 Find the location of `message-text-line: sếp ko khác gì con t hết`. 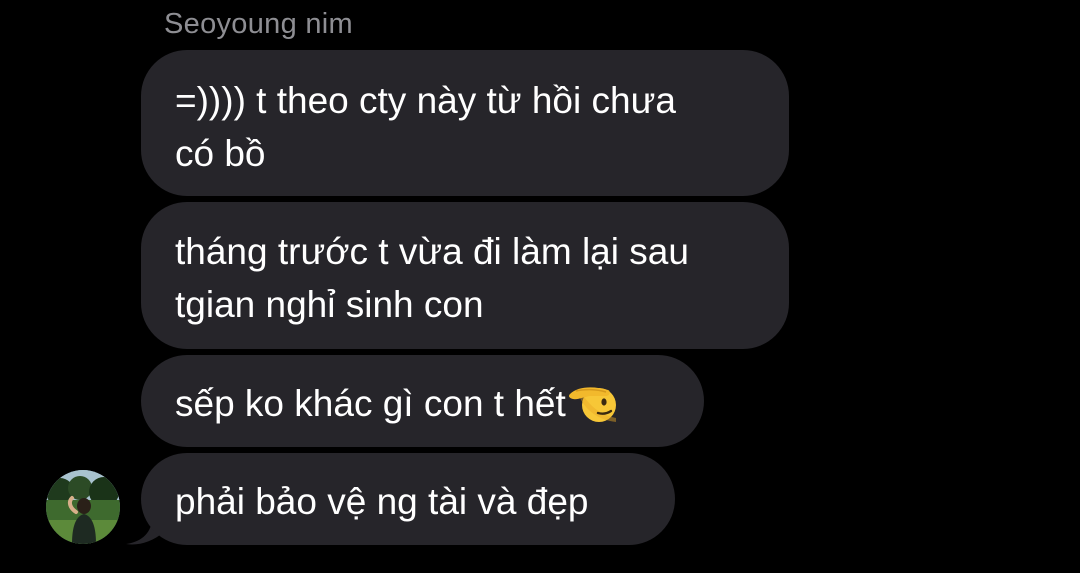

message-text-line: sếp ko khác gì con t hết is located at coordinates (422, 407).